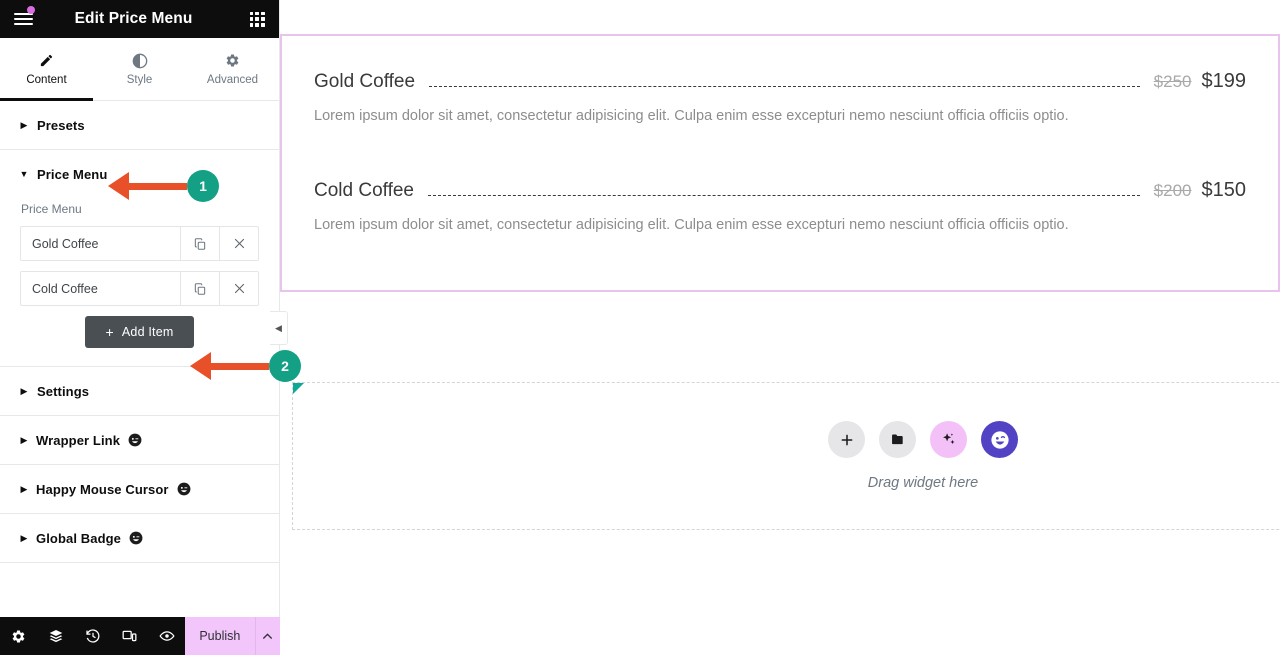 The width and height of the screenshot is (1280, 655). Describe the element at coordinates (18, 636) in the screenshot. I see `settings-button` at that location.